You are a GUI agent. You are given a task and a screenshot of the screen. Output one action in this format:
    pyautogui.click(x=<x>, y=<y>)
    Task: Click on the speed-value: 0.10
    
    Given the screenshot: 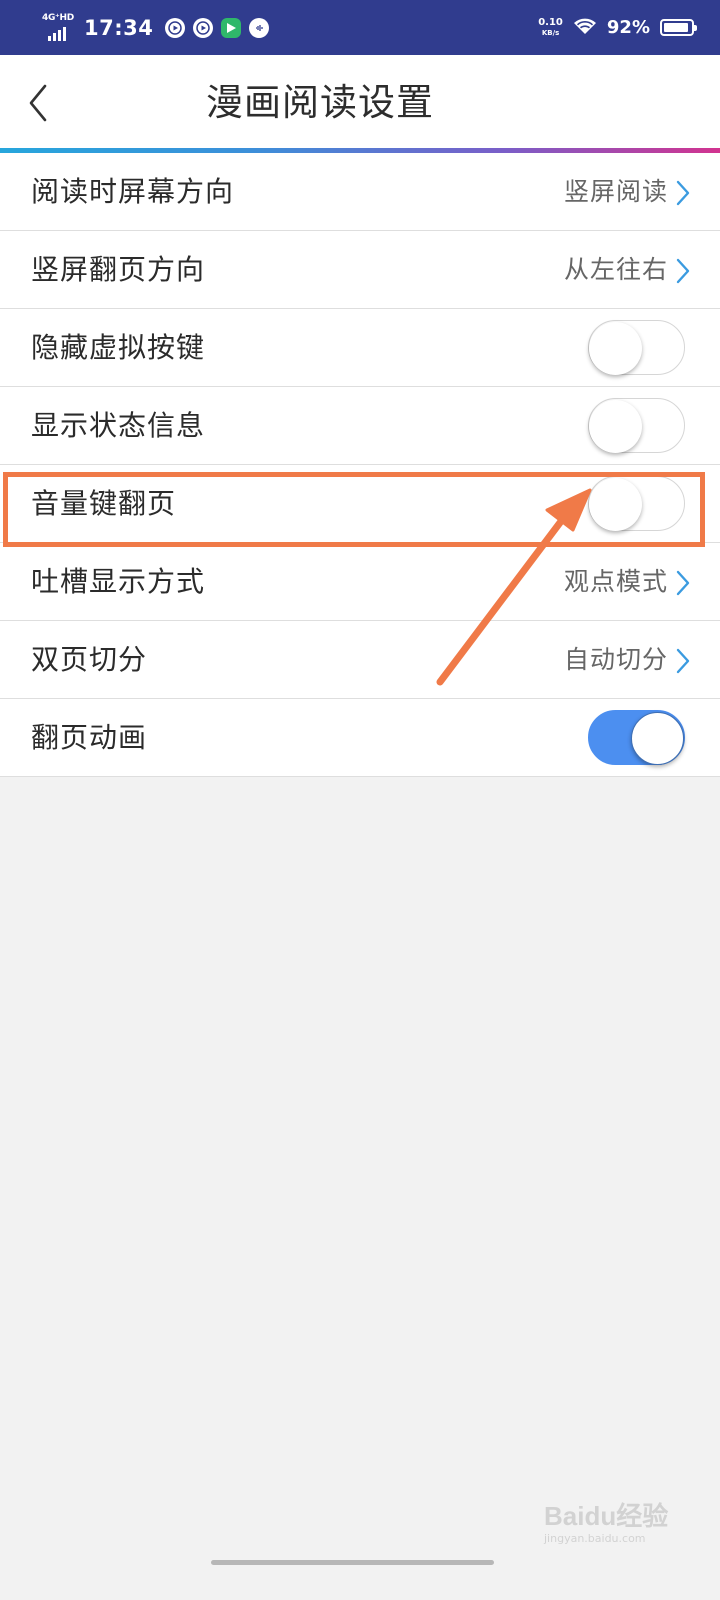 What is the action you would take?
    pyautogui.click(x=550, y=22)
    